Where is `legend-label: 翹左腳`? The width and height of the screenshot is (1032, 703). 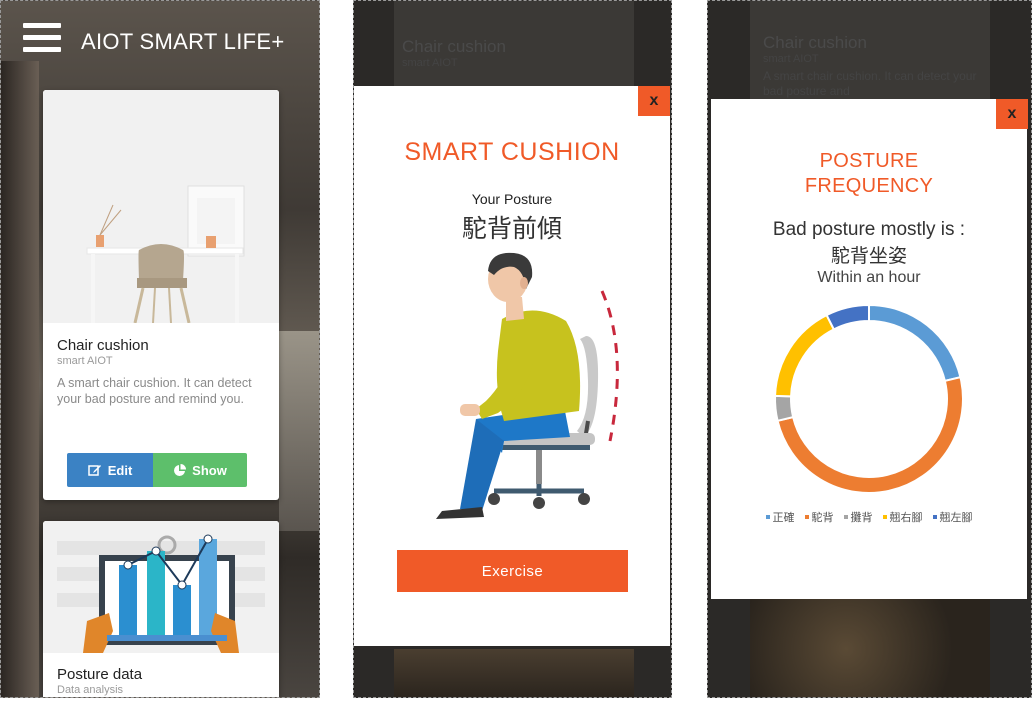
legend-label: 翹左腳 is located at coordinates (956, 518).